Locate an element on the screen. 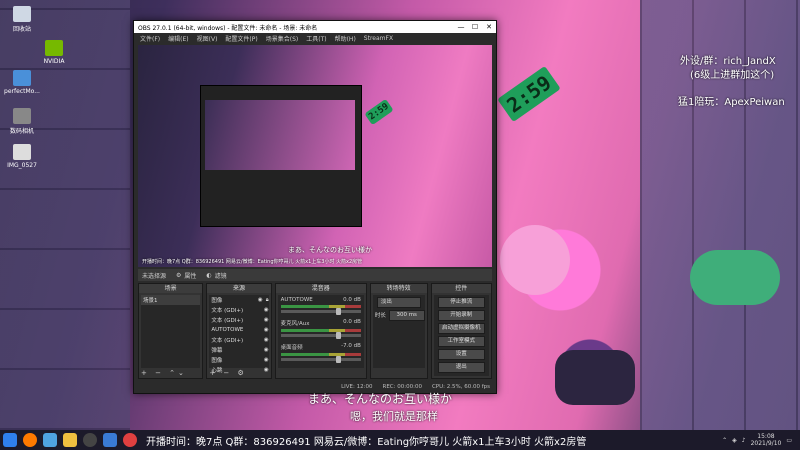 This screenshot has width=800, height=450. source-item: AUTOTOWE ◉ is located at coordinates (238, 330).